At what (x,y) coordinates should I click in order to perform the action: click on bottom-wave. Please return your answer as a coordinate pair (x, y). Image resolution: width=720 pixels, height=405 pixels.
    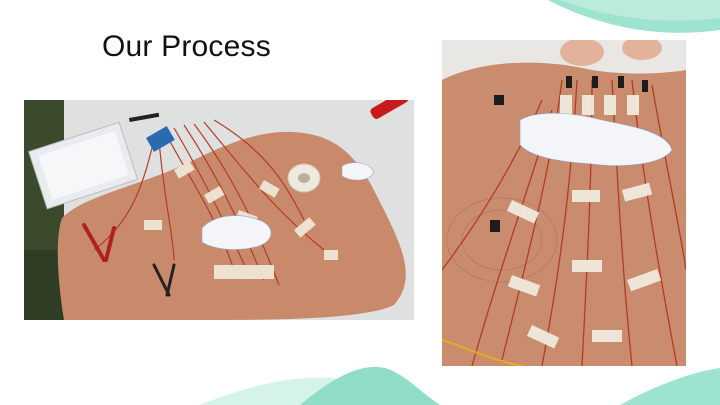
    Looking at the image, I should click on (370, 385).